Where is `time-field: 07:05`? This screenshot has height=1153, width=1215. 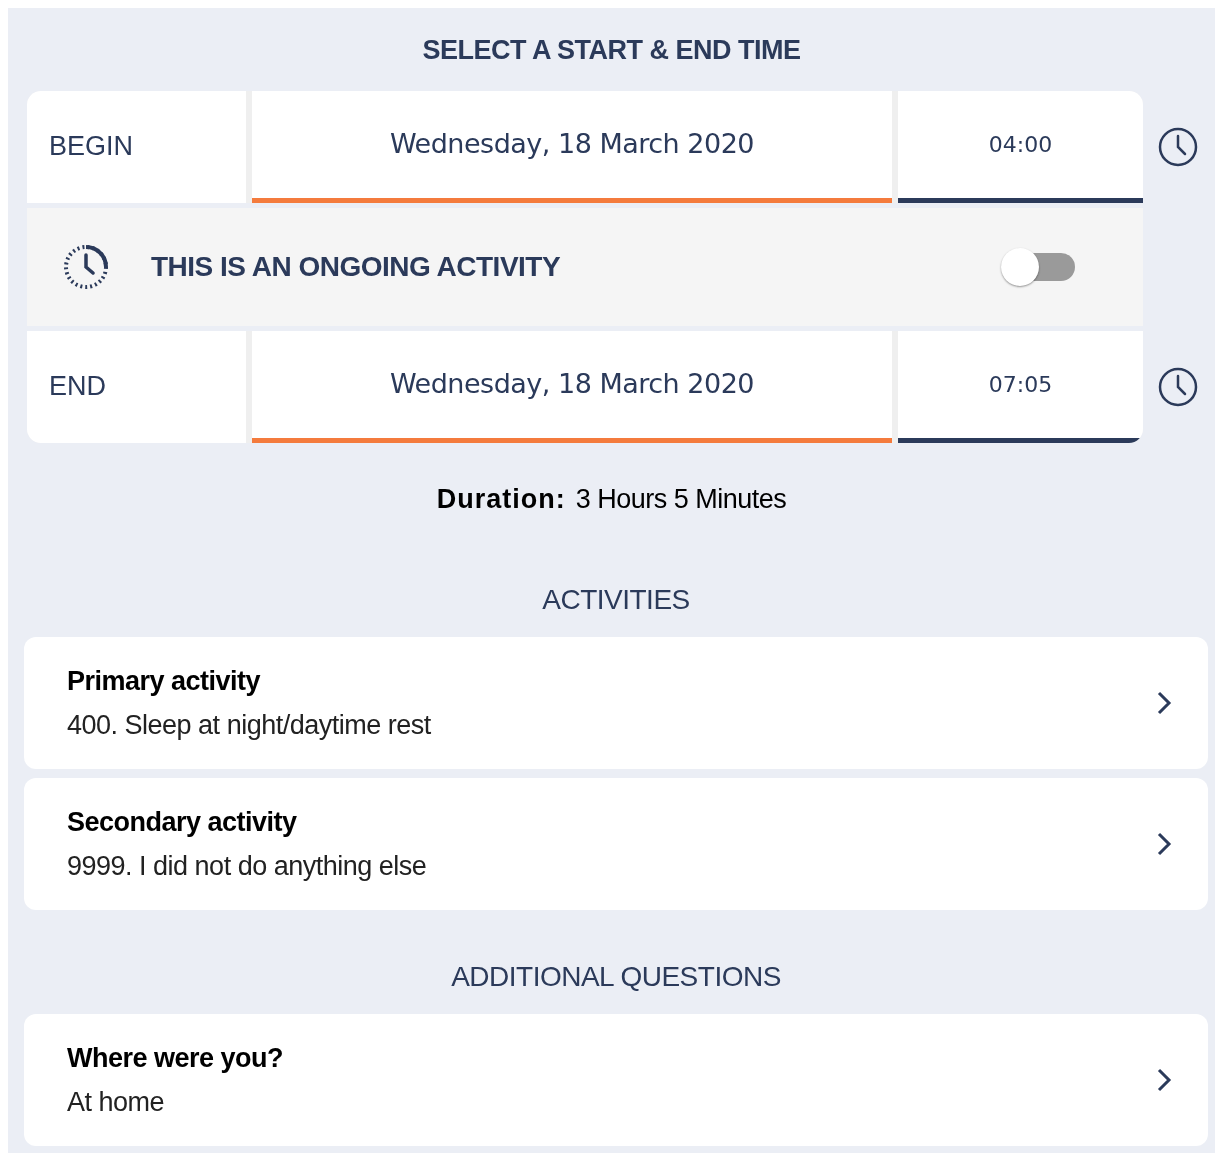 time-field: 07:05 is located at coordinates (1020, 386).